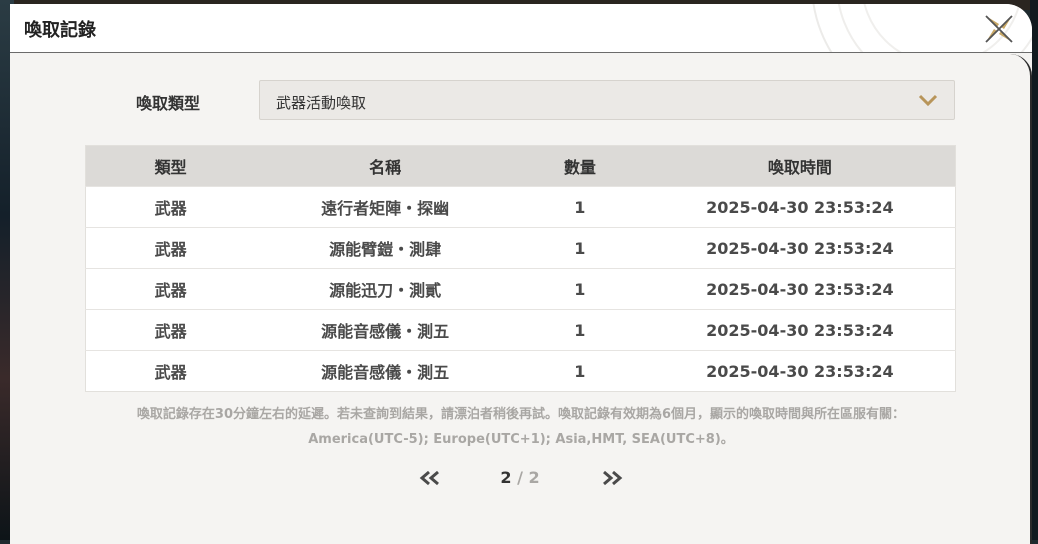 This screenshot has height=544, width=1038. Describe the element at coordinates (506, 477) in the screenshot. I see `current-page: 2` at that location.